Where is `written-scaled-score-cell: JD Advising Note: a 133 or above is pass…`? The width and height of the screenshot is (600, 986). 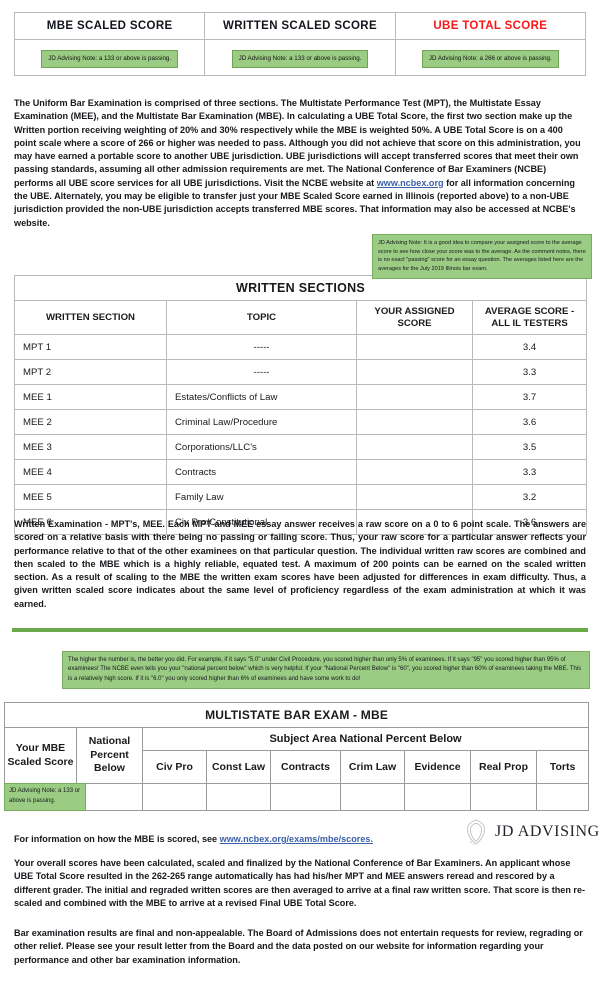 written-scaled-score-cell: JD Advising Note: a 133 or above is pass… is located at coordinates (300, 57).